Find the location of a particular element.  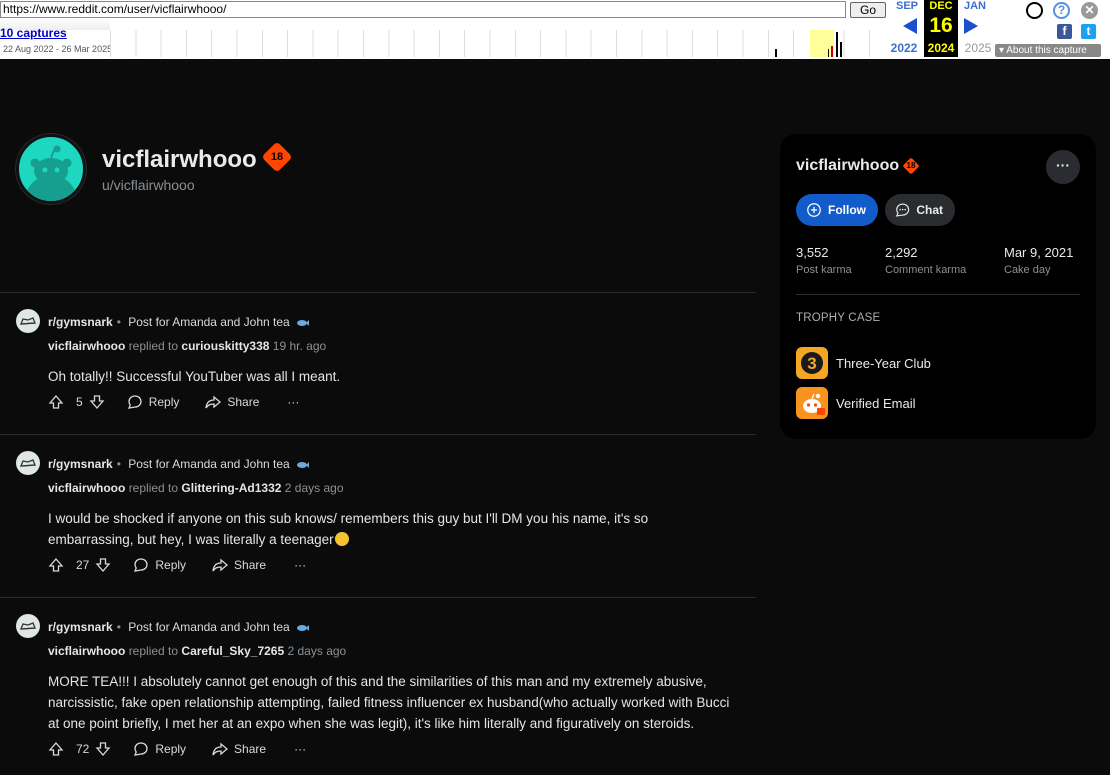

chat-icon is located at coordinates (902, 210).